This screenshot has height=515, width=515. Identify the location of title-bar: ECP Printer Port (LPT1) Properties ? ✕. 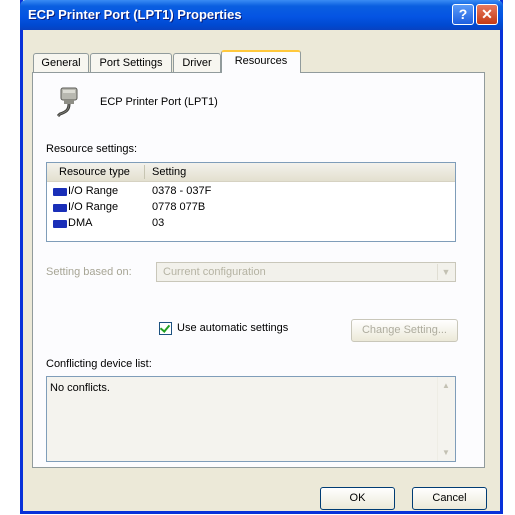
(261, 15).